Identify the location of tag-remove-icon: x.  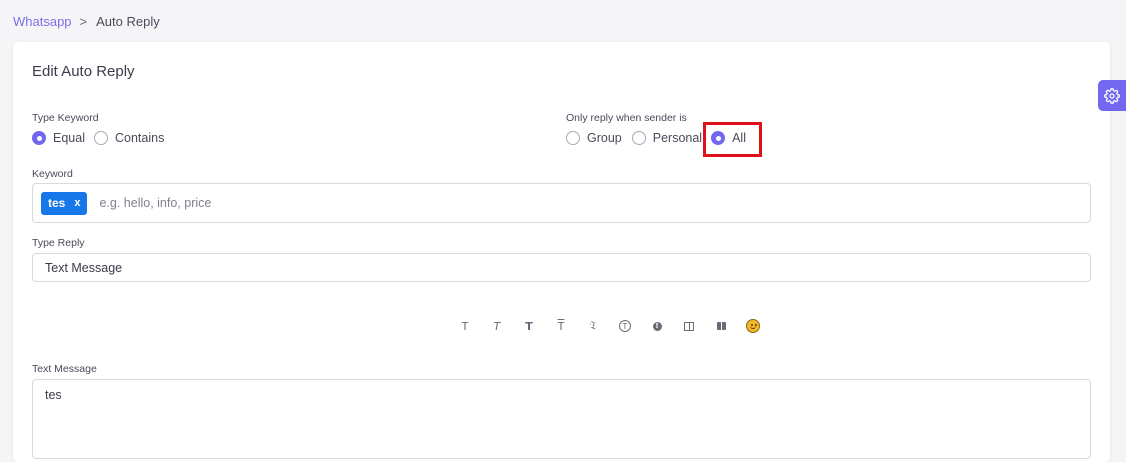
(77, 203).